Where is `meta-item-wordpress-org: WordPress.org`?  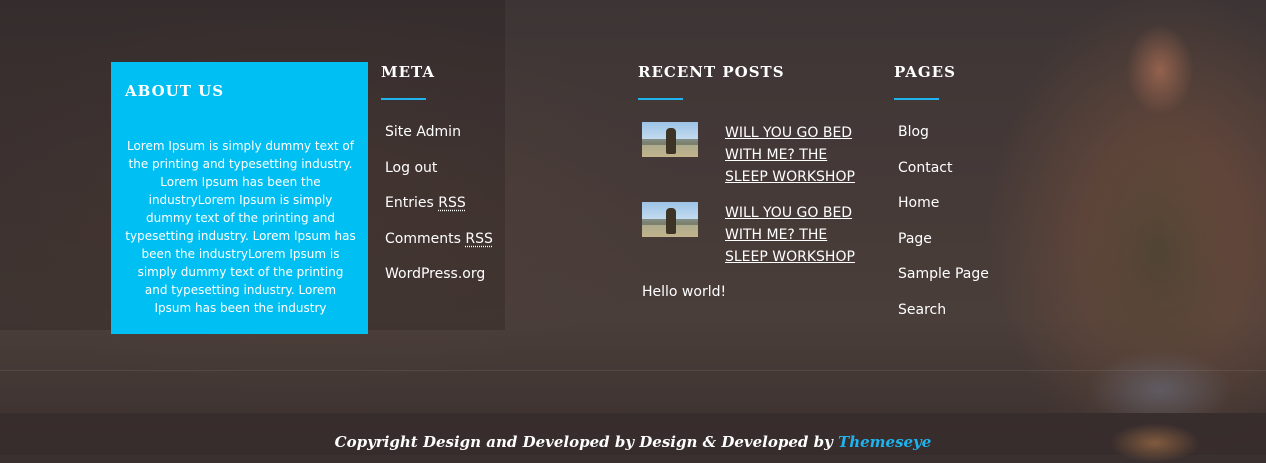 meta-item-wordpress-org: WordPress.org is located at coordinates (439, 282).